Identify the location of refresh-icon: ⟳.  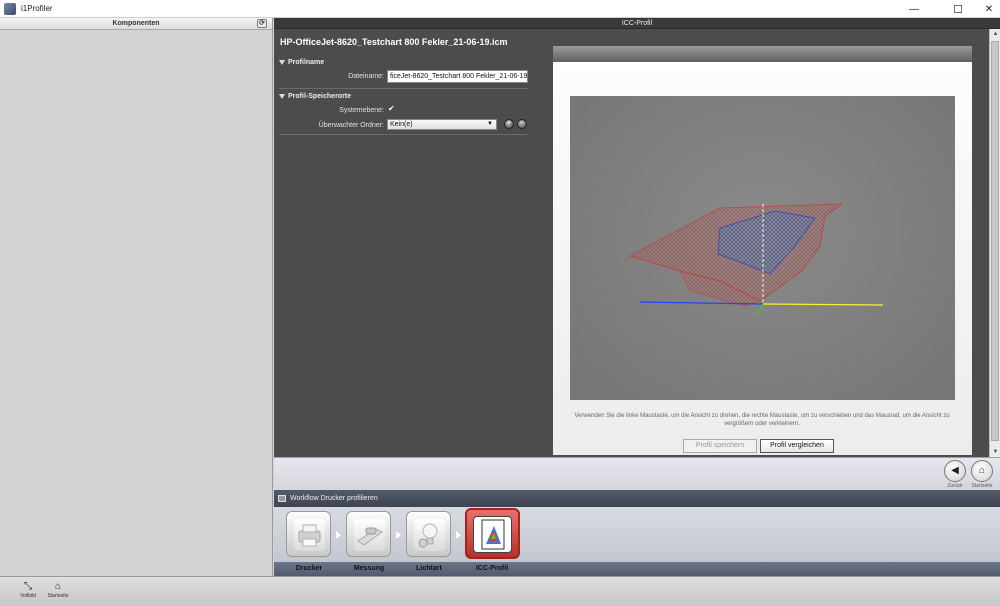
(262, 23).